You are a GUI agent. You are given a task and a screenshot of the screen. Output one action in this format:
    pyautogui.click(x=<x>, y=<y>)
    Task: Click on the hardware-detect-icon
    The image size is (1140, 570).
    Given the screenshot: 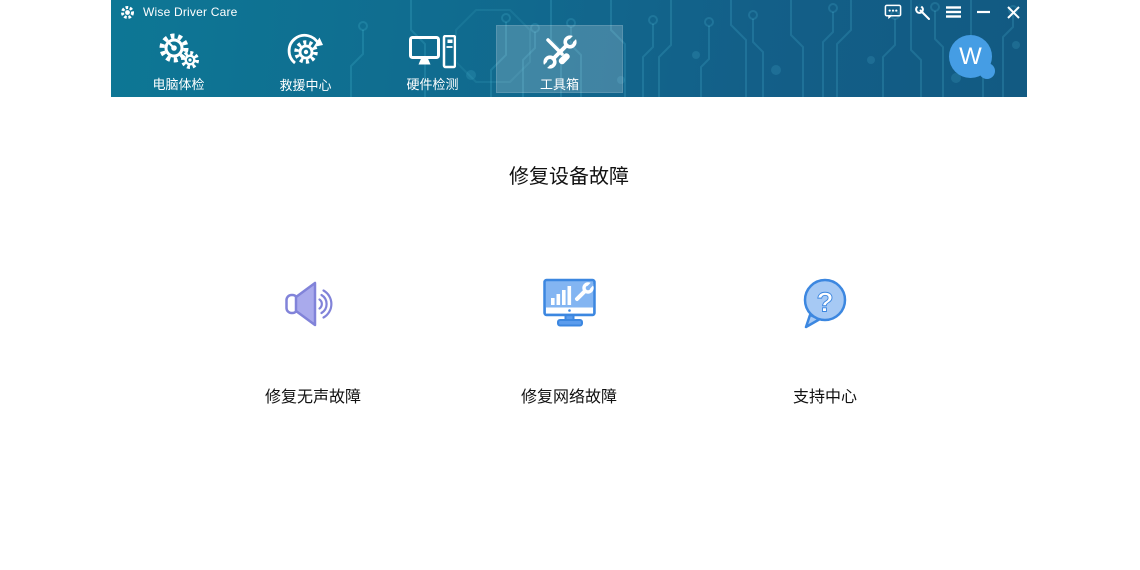 What is the action you would take?
    pyautogui.click(x=432, y=51)
    